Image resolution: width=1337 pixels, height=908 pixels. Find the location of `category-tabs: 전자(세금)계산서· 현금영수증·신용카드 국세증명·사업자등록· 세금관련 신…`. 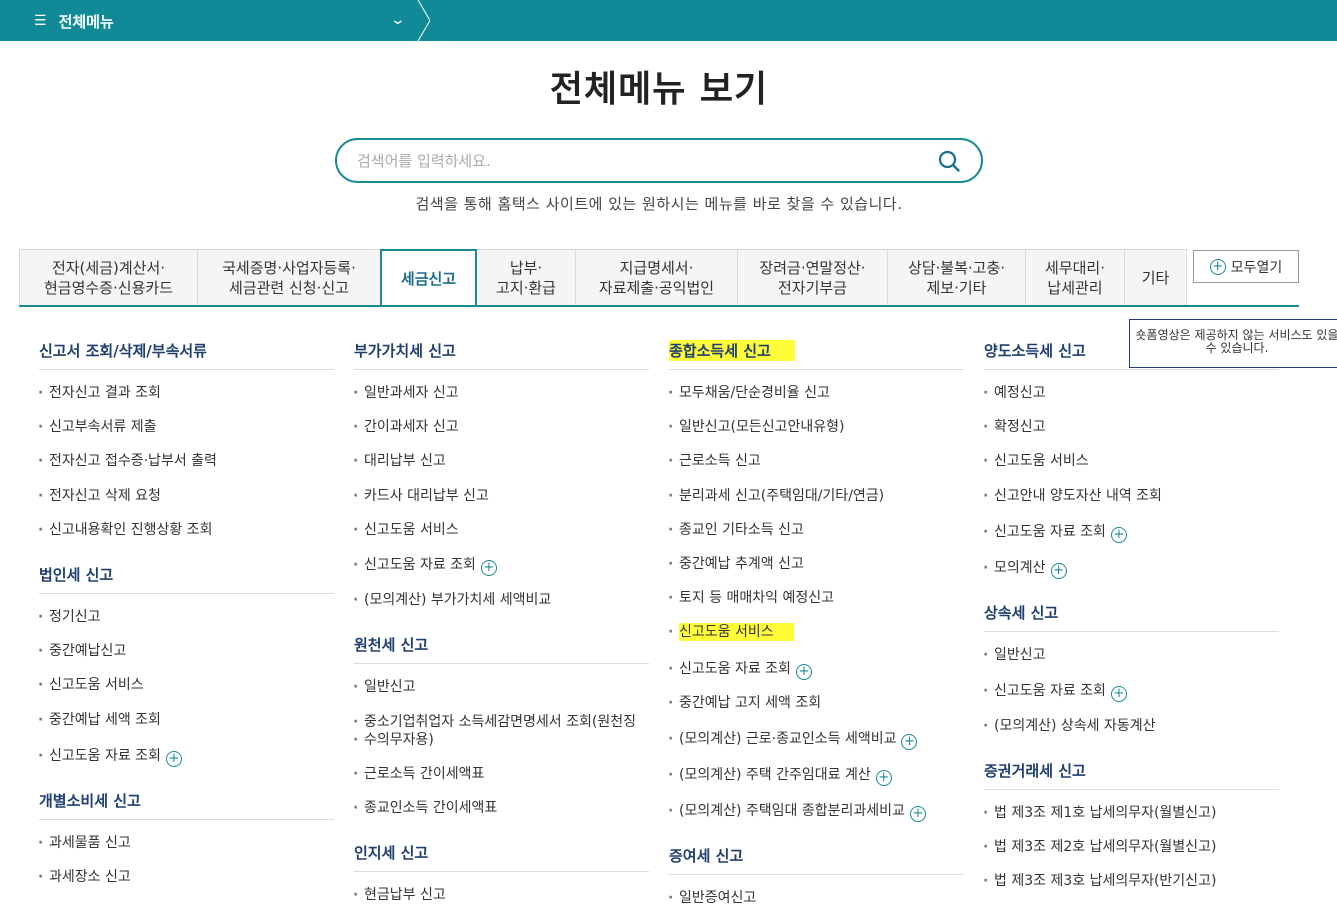

category-tabs: 전자(세금)계산서· 현금영수증·신용카드 국세증명·사업자등록· 세금관련 신… is located at coordinates (603, 278).